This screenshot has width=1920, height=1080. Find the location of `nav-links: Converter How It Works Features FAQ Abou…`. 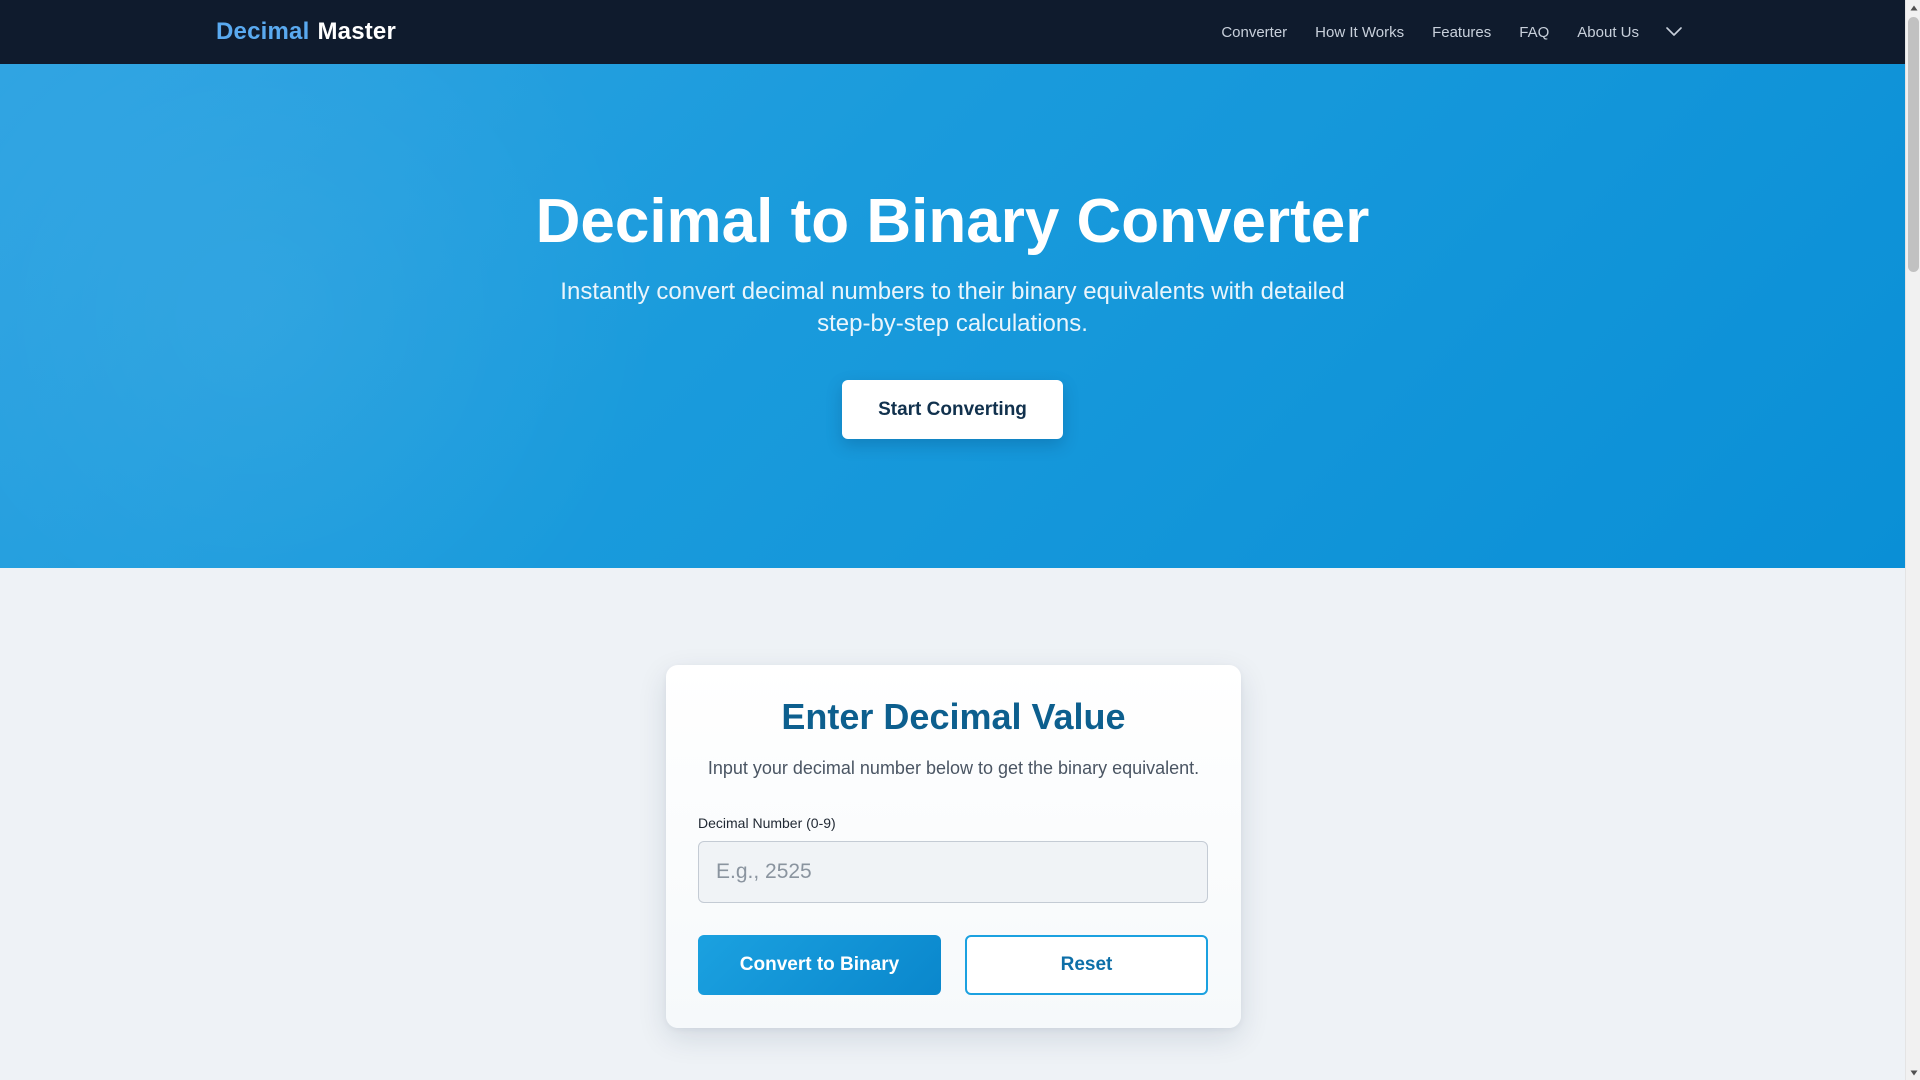

nav-links: Converter How It Works Features FAQ Abou… is located at coordinates (1452, 32).